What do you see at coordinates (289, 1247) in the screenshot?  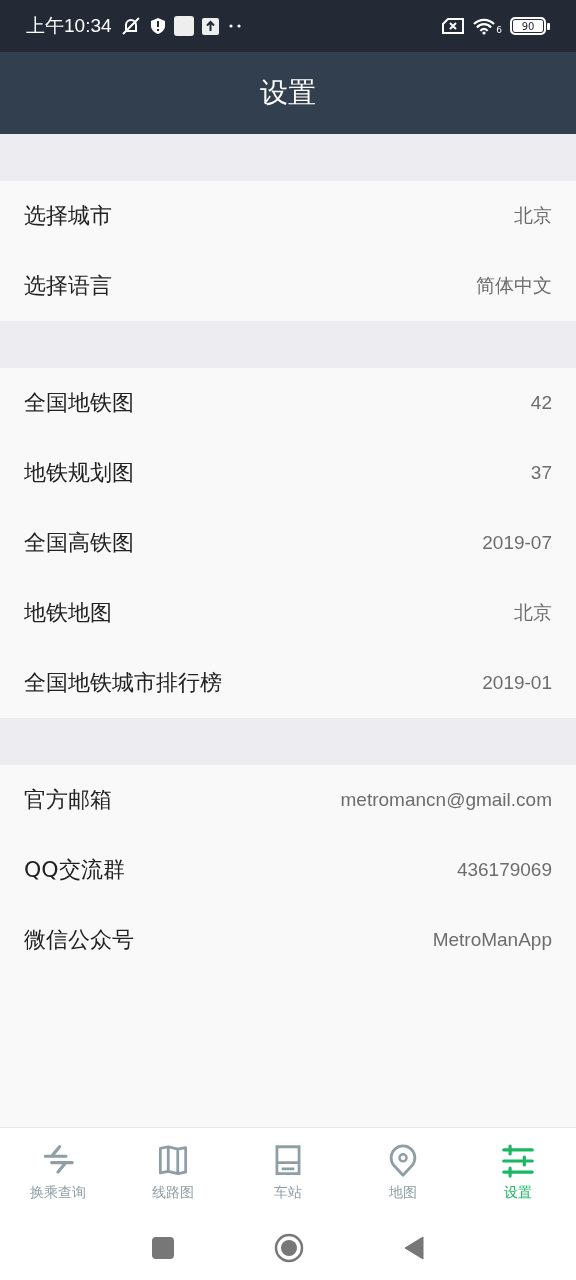 I see `home-button` at bounding box center [289, 1247].